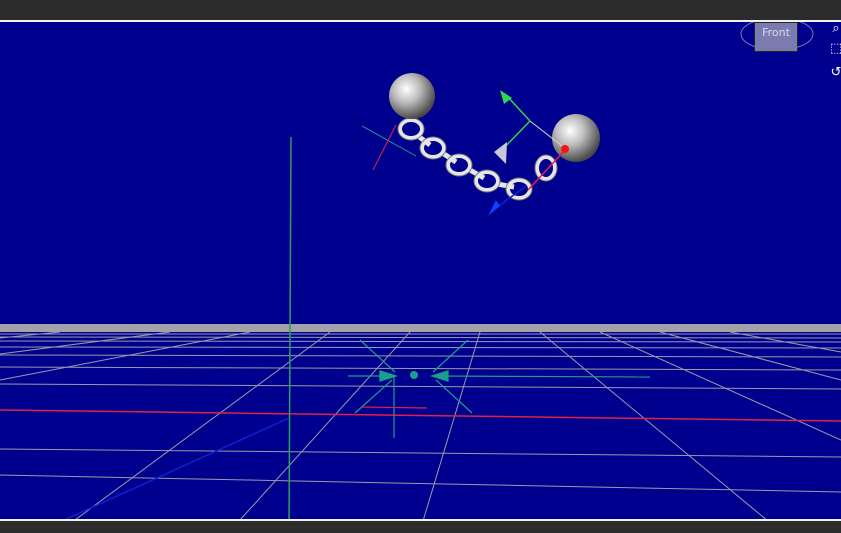 Image resolution: width=841 pixels, height=533 pixels. What do you see at coordinates (499, 388) in the screenshot?
I see `camera-target-helper` at bounding box center [499, 388].